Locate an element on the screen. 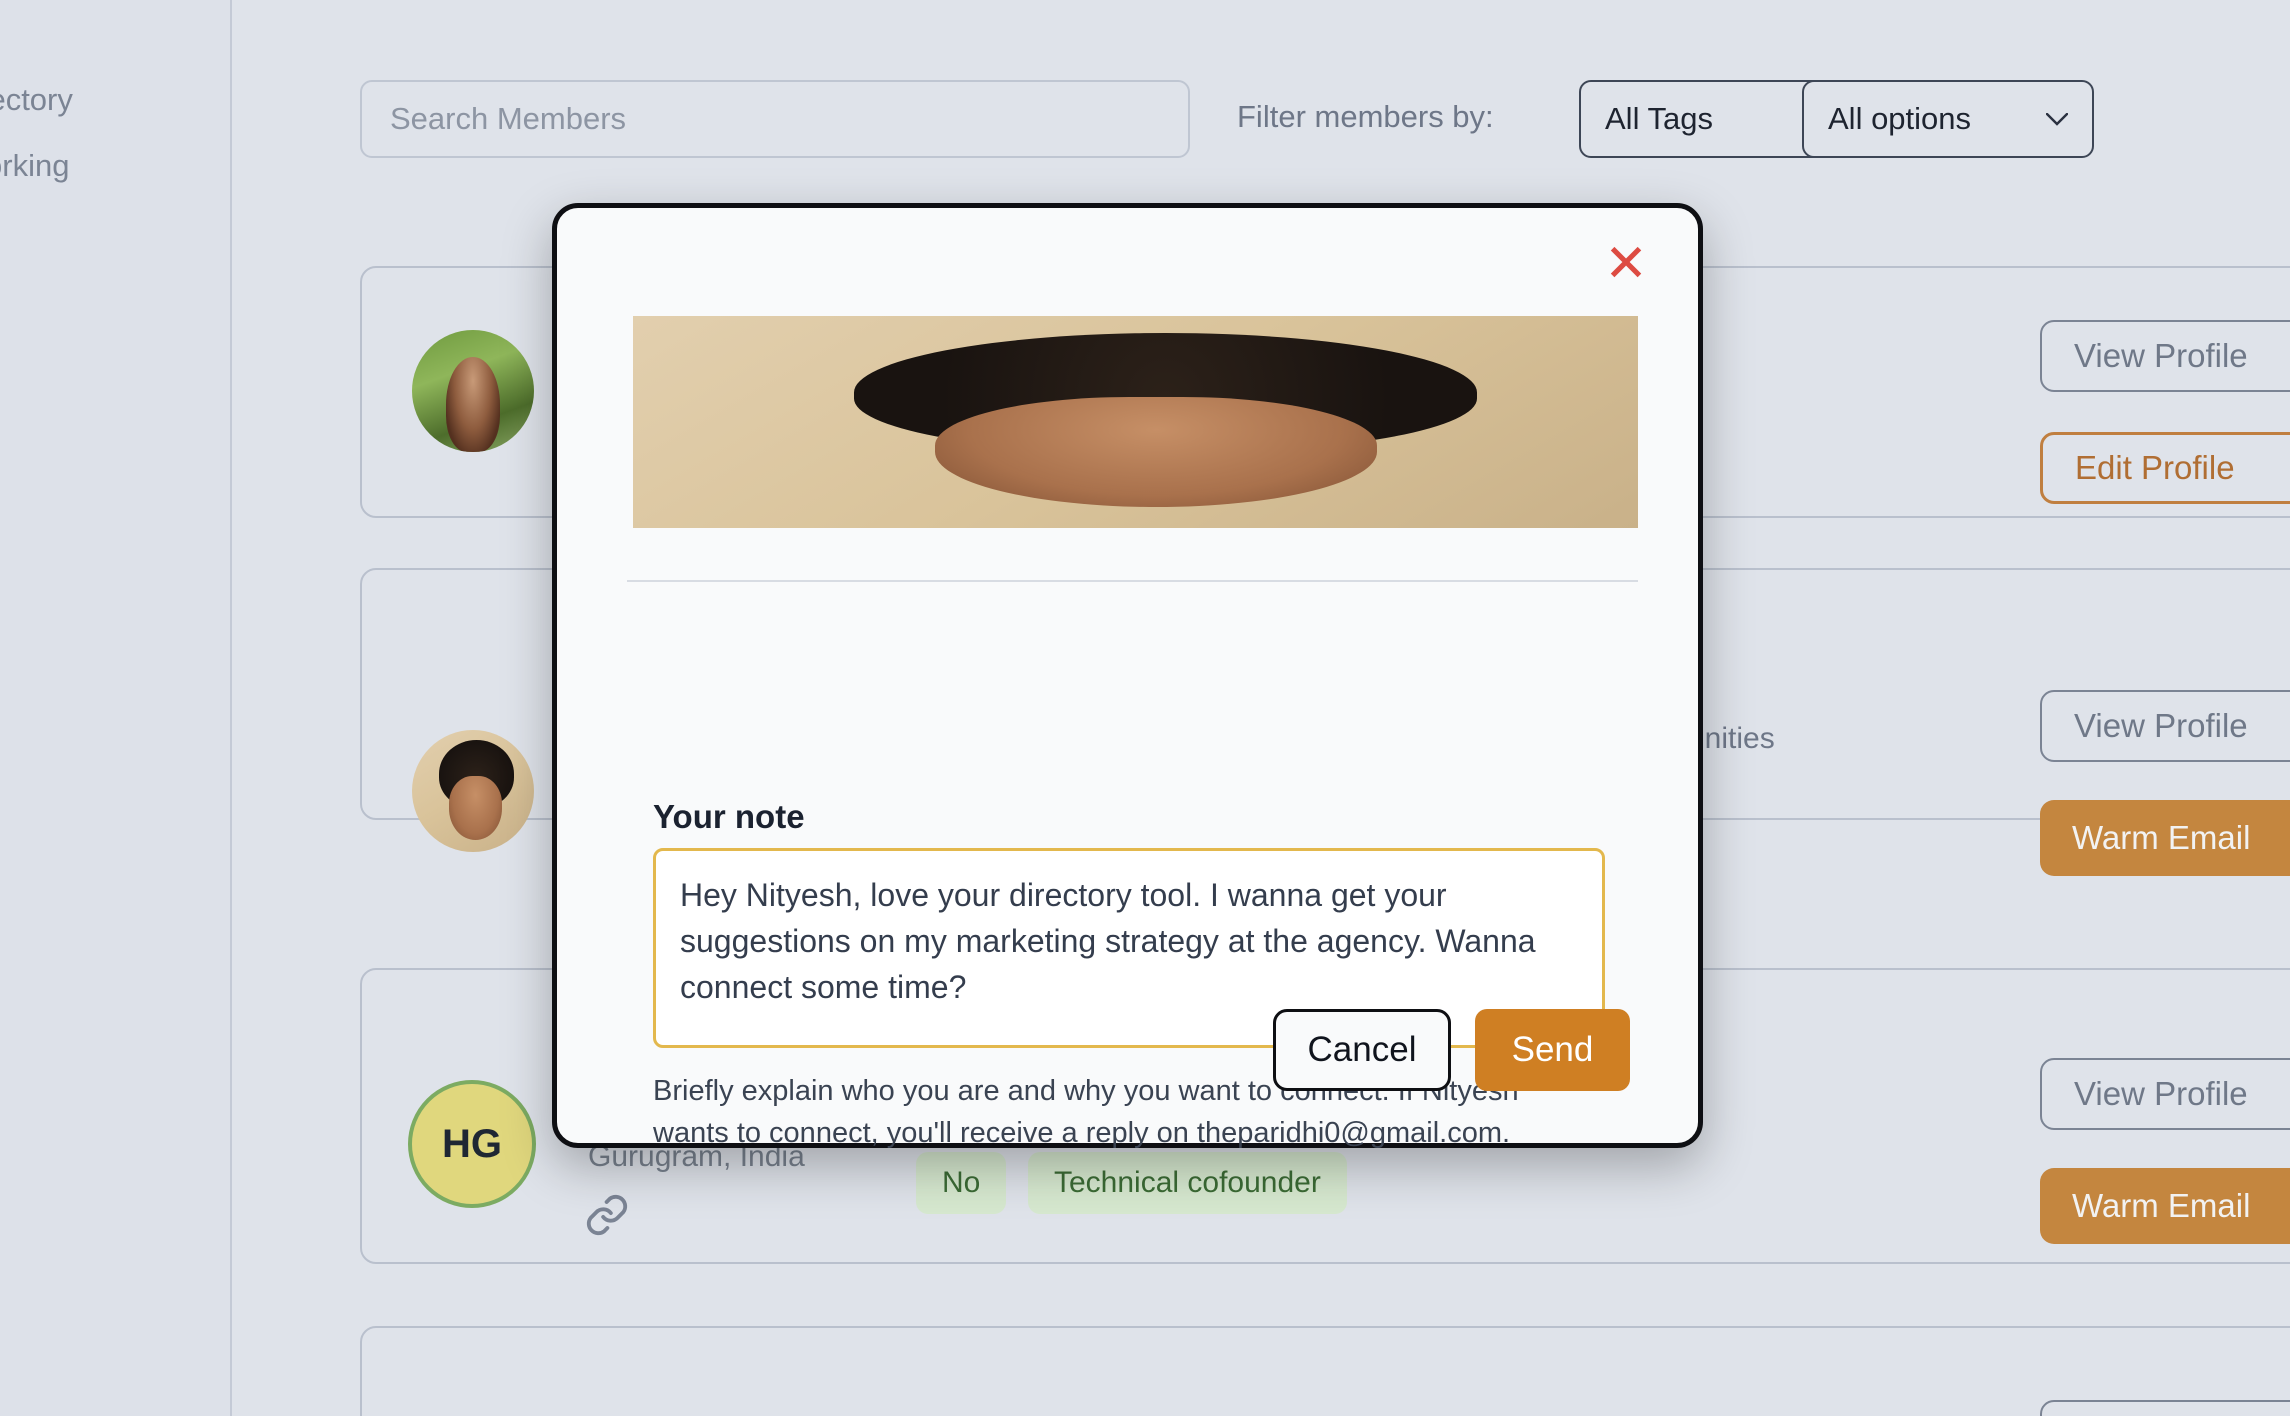 This screenshot has width=2290, height=1416. edit-profile-label: Edit Profile is located at coordinates (2155, 467).